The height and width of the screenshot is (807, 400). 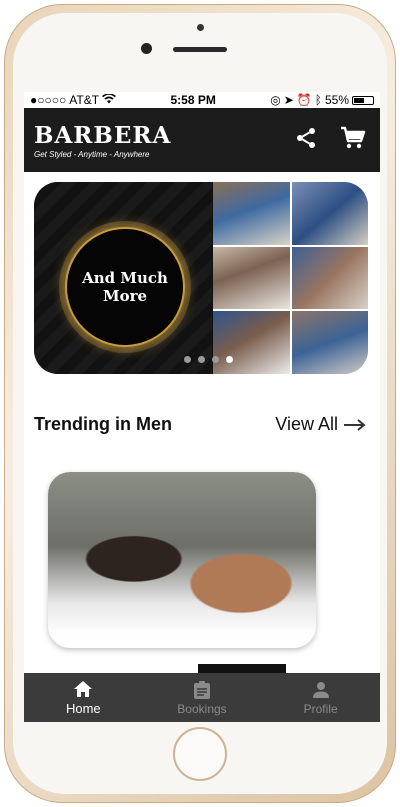 I want to click on view-all-link: View All, so click(x=320, y=424).